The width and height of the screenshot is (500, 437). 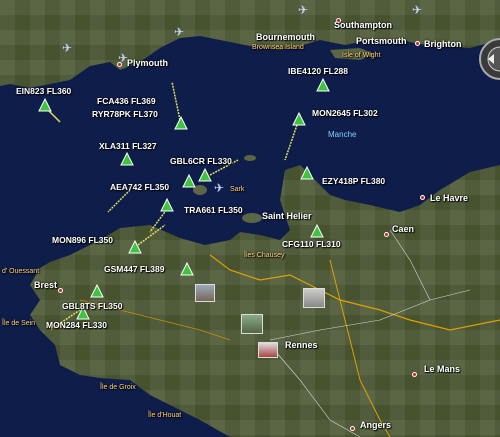 What do you see at coordinates (213, 210) in the screenshot?
I see `flight-label-tra661: TRA661 FL350` at bounding box center [213, 210].